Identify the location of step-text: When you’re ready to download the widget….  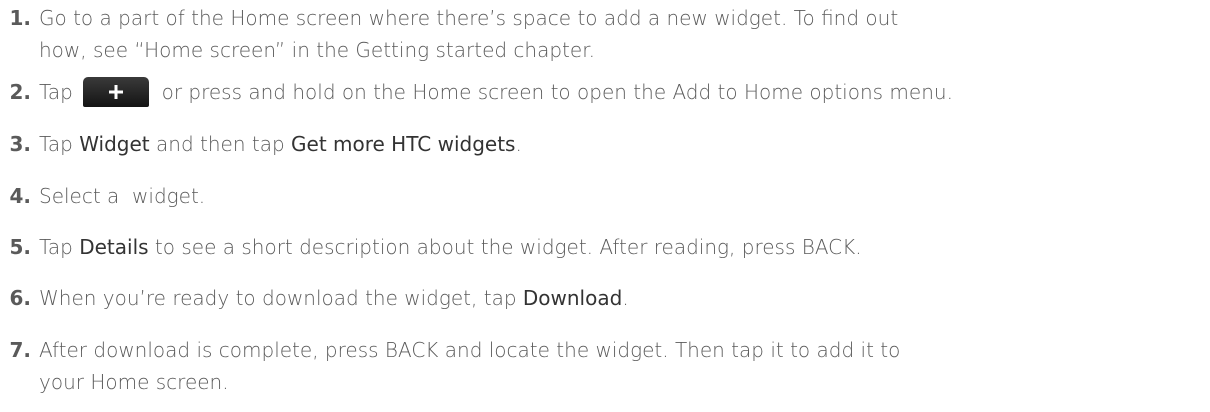
(624, 298).